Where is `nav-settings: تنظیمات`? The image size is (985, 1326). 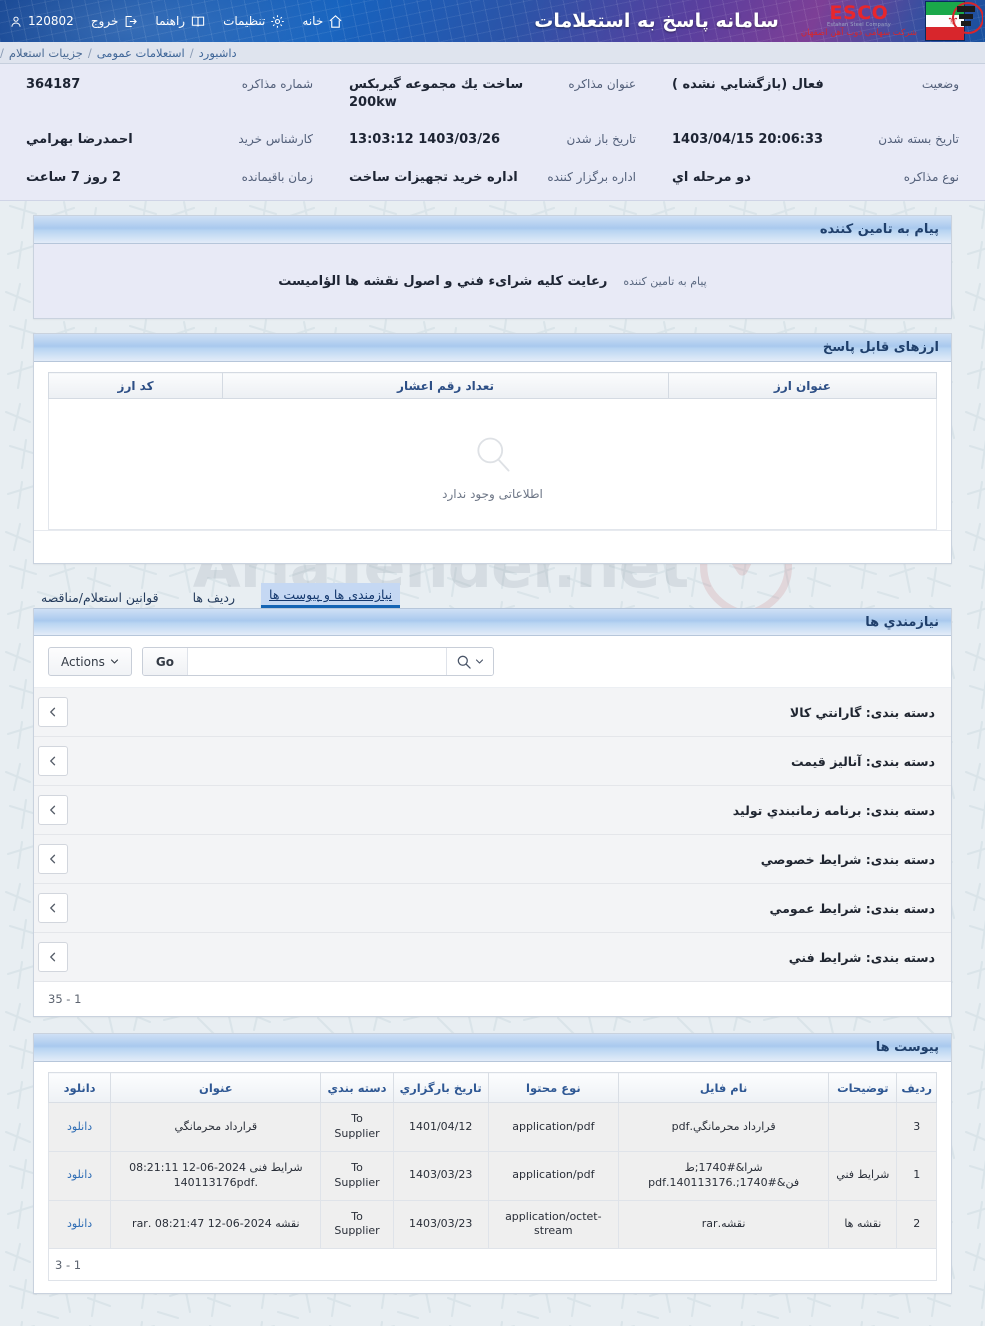 nav-settings: تنظیمات is located at coordinates (254, 21).